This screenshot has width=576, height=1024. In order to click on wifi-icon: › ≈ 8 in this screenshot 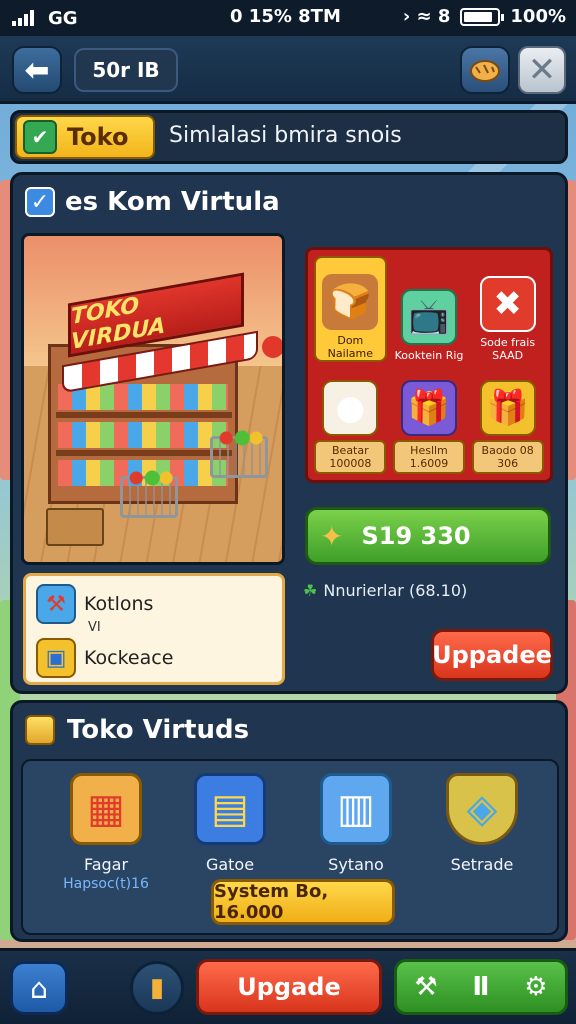, I will do `click(426, 16)`.